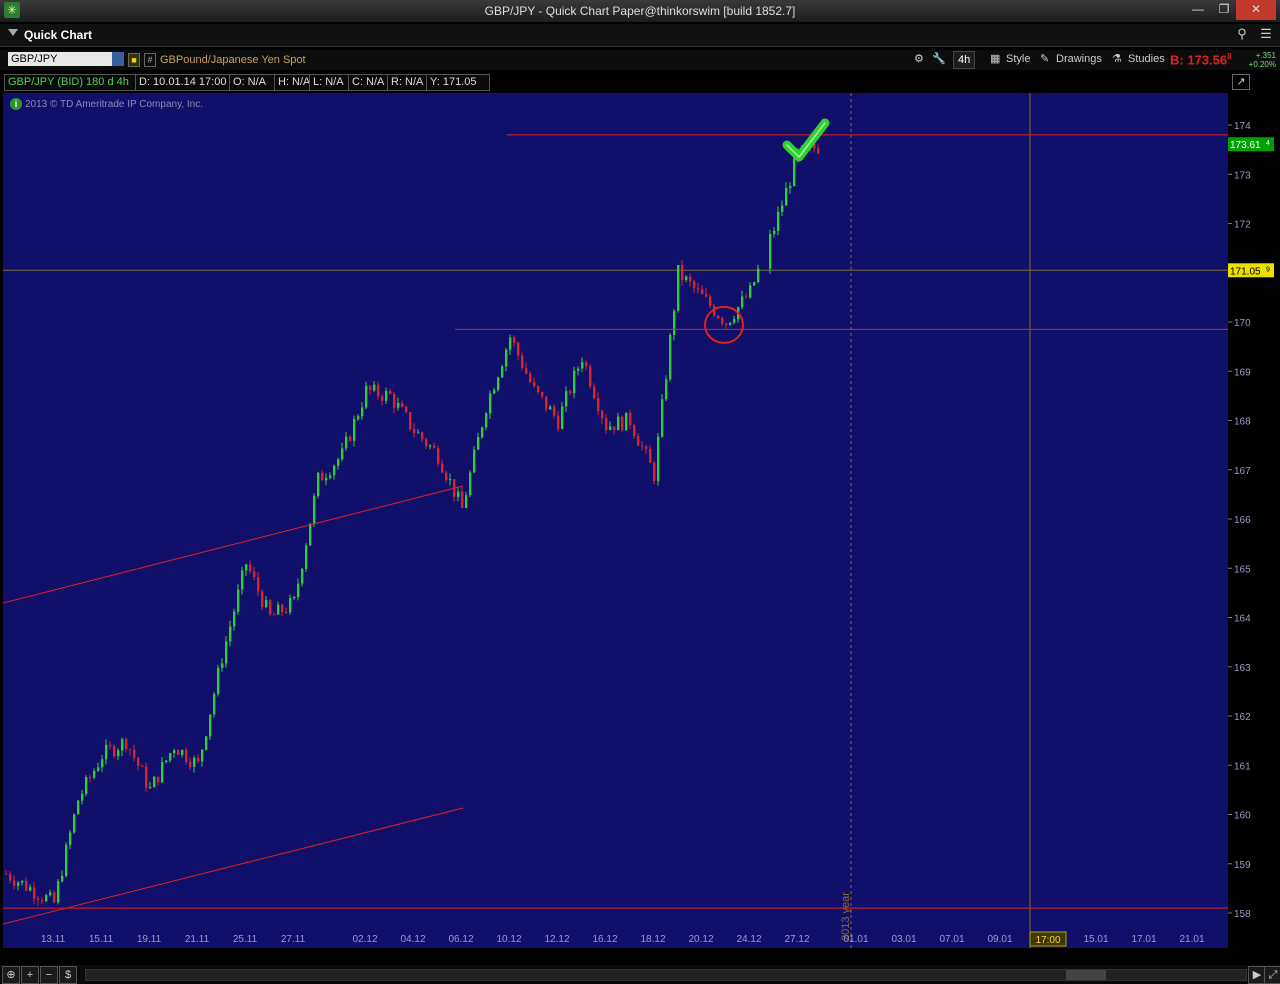  I want to click on x-tick-label: 20.12, so click(700, 939).